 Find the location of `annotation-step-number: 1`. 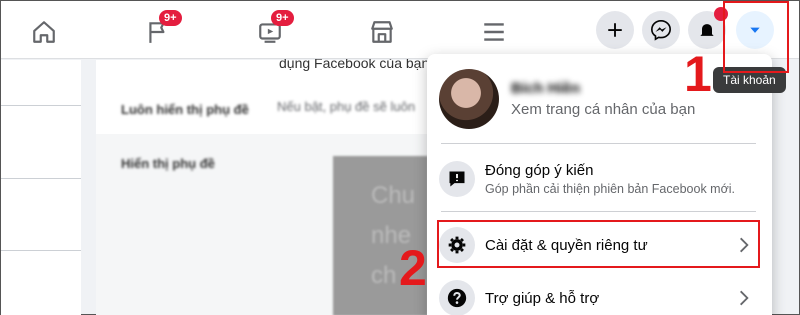

annotation-step-number: 1 is located at coordinates (698, 74).